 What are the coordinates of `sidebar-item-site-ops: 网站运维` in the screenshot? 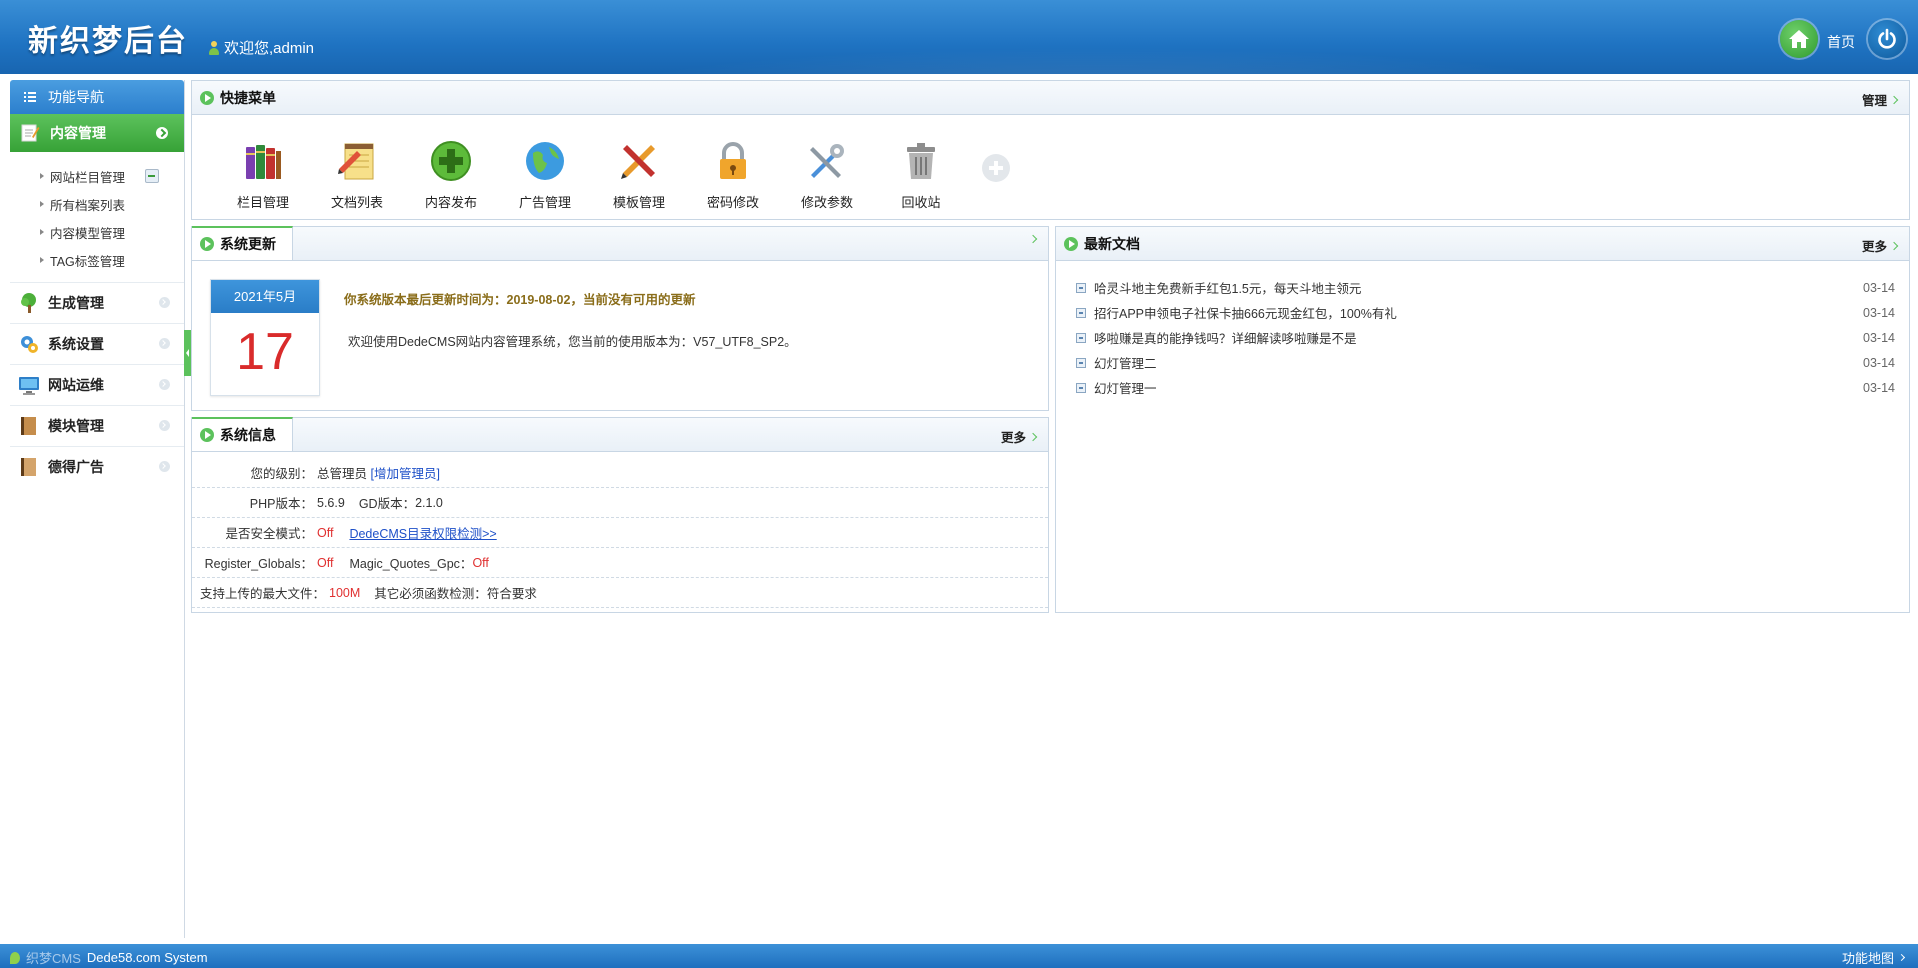 It's located at (97, 384).